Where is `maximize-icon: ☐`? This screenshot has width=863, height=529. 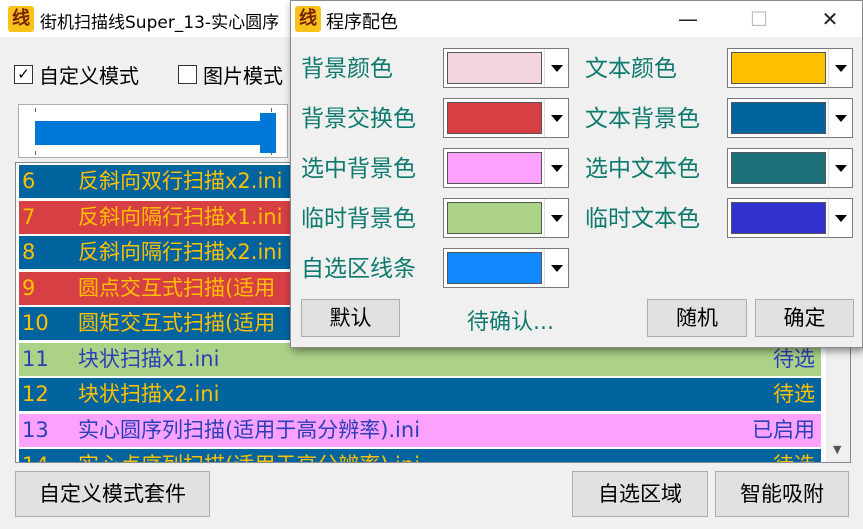 maximize-icon: ☐ is located at coordinates (759, 19).